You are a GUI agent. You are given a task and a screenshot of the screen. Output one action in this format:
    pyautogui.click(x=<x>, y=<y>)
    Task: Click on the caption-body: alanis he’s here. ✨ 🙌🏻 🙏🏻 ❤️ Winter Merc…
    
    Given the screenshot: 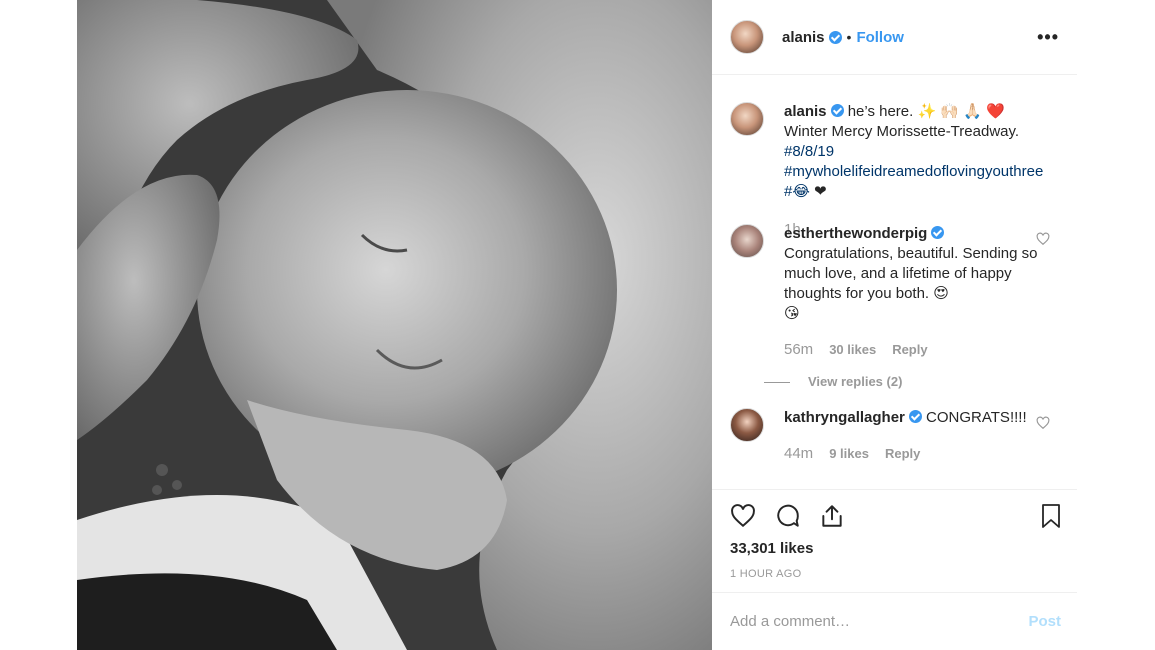 What is the action you would take?
    pyautogui.click(x=916, y=171)
    